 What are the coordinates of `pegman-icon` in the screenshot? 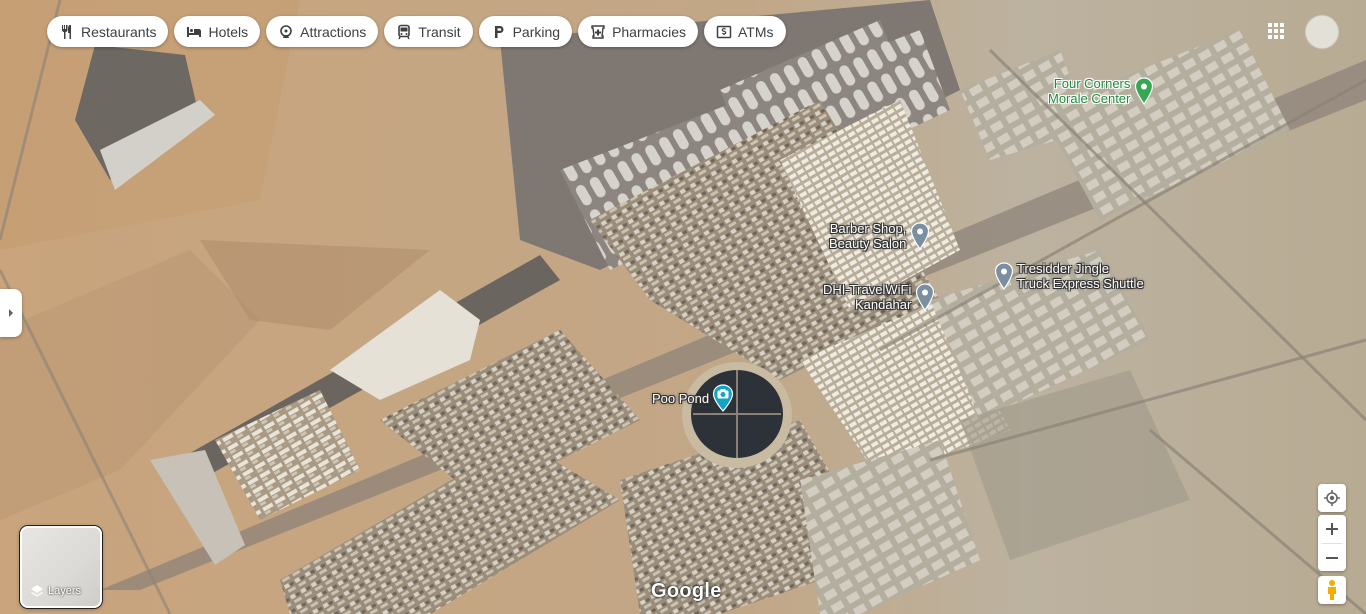 It's located at (1332, 590).